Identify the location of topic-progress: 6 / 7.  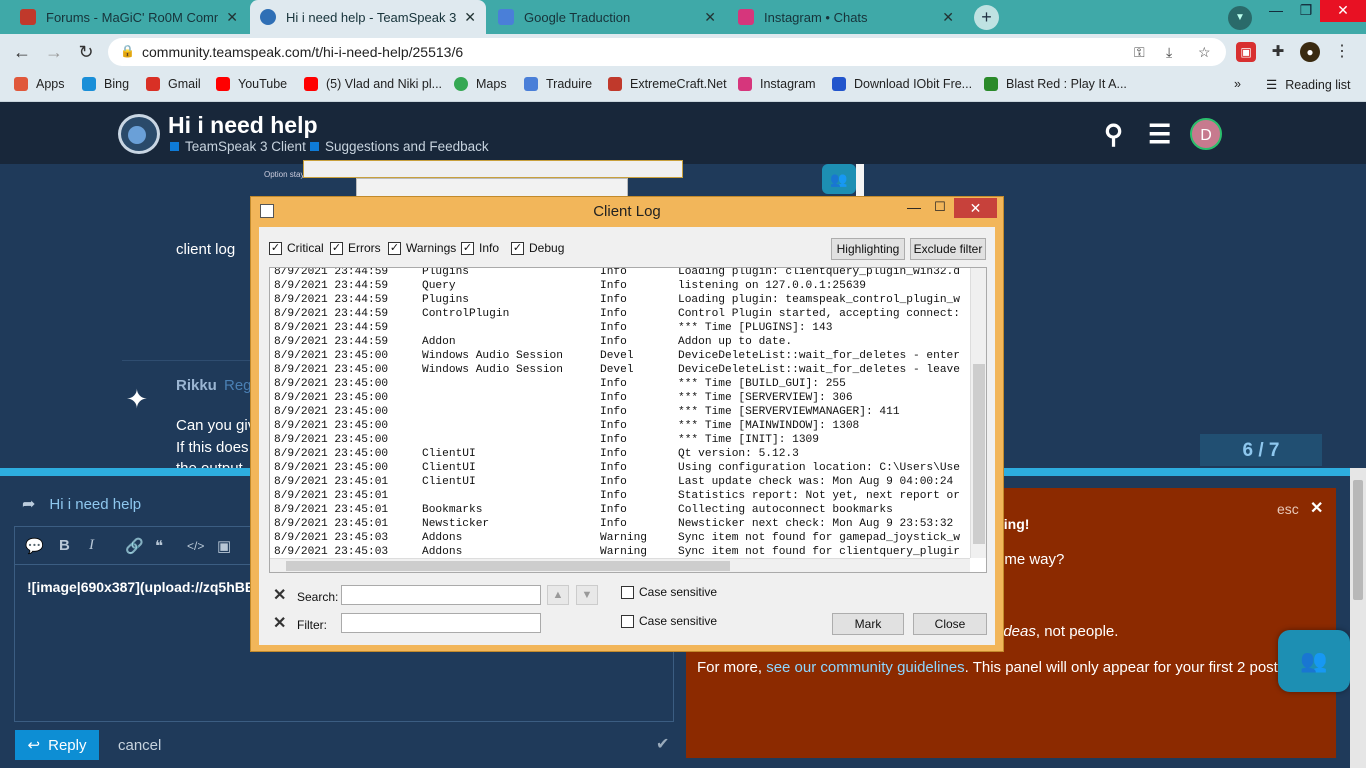
(1261, 450).